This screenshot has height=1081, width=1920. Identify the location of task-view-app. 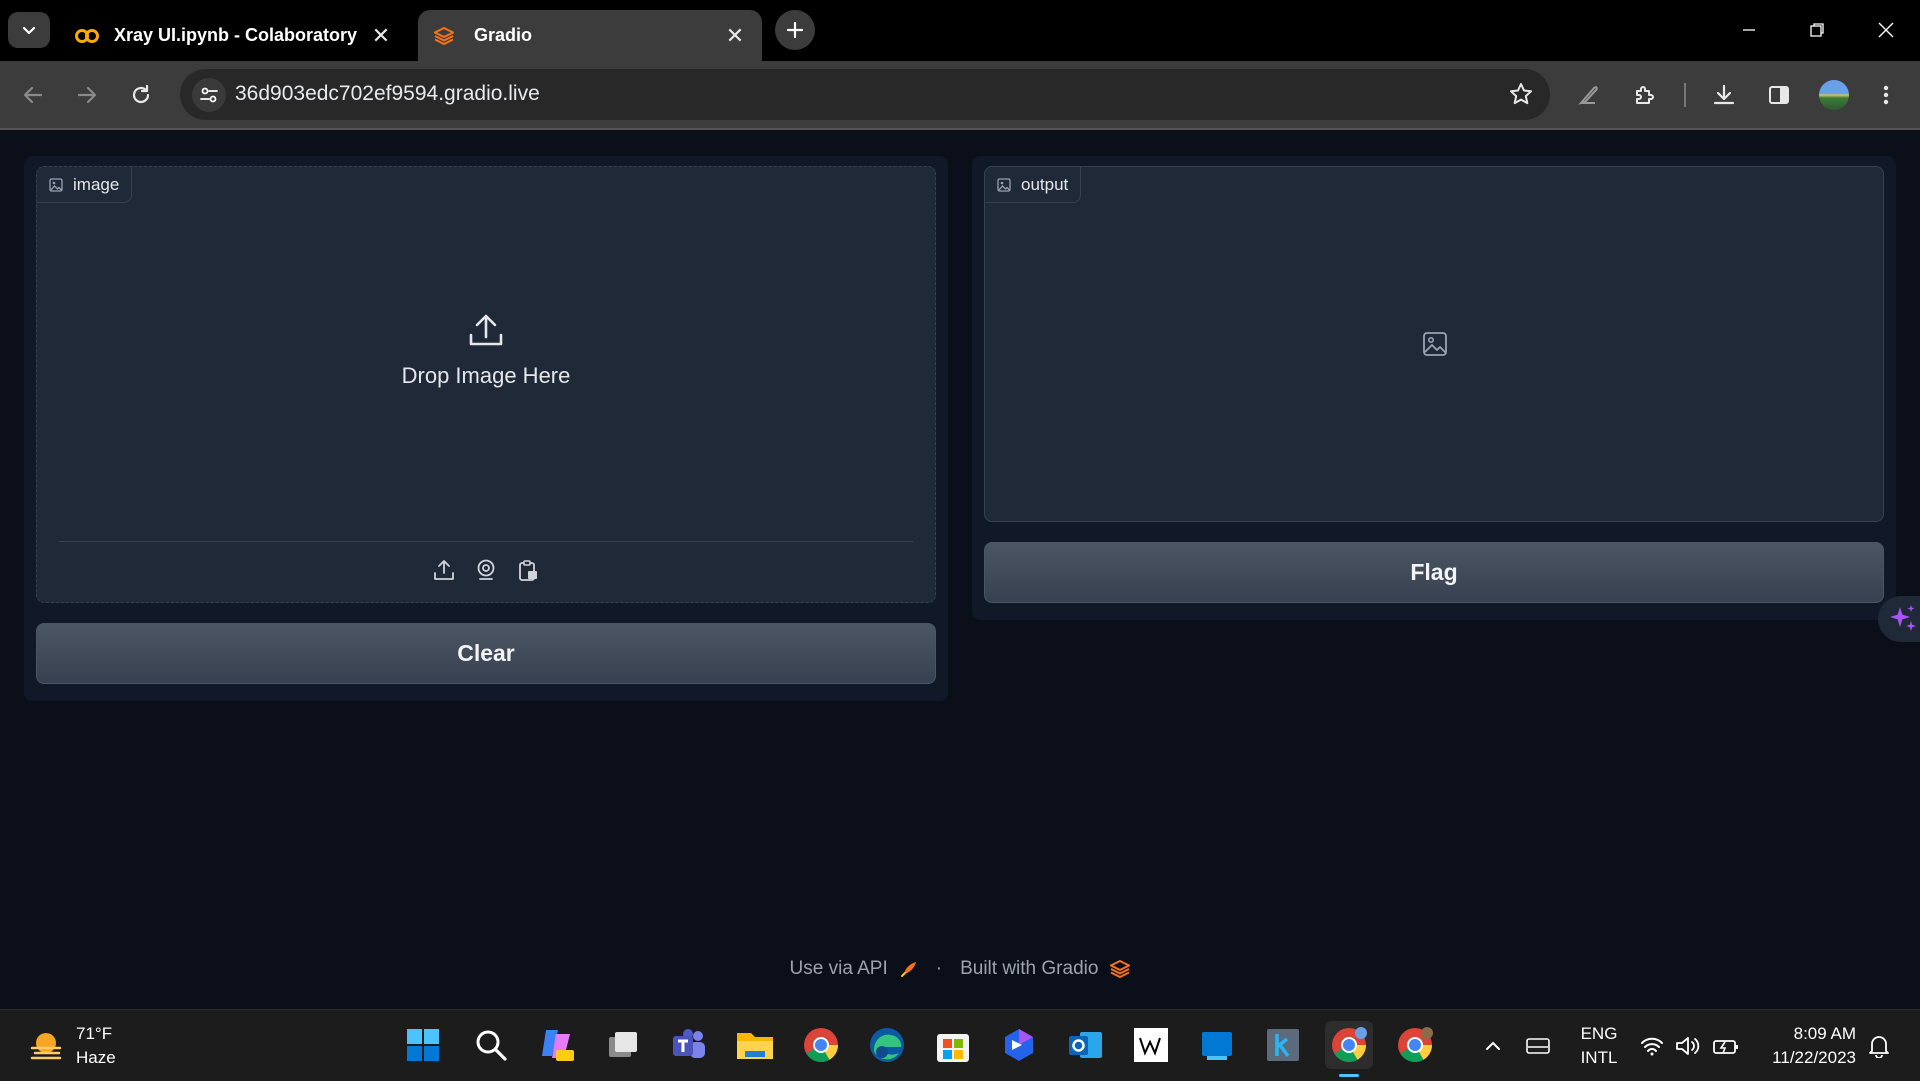
(623, 1045).